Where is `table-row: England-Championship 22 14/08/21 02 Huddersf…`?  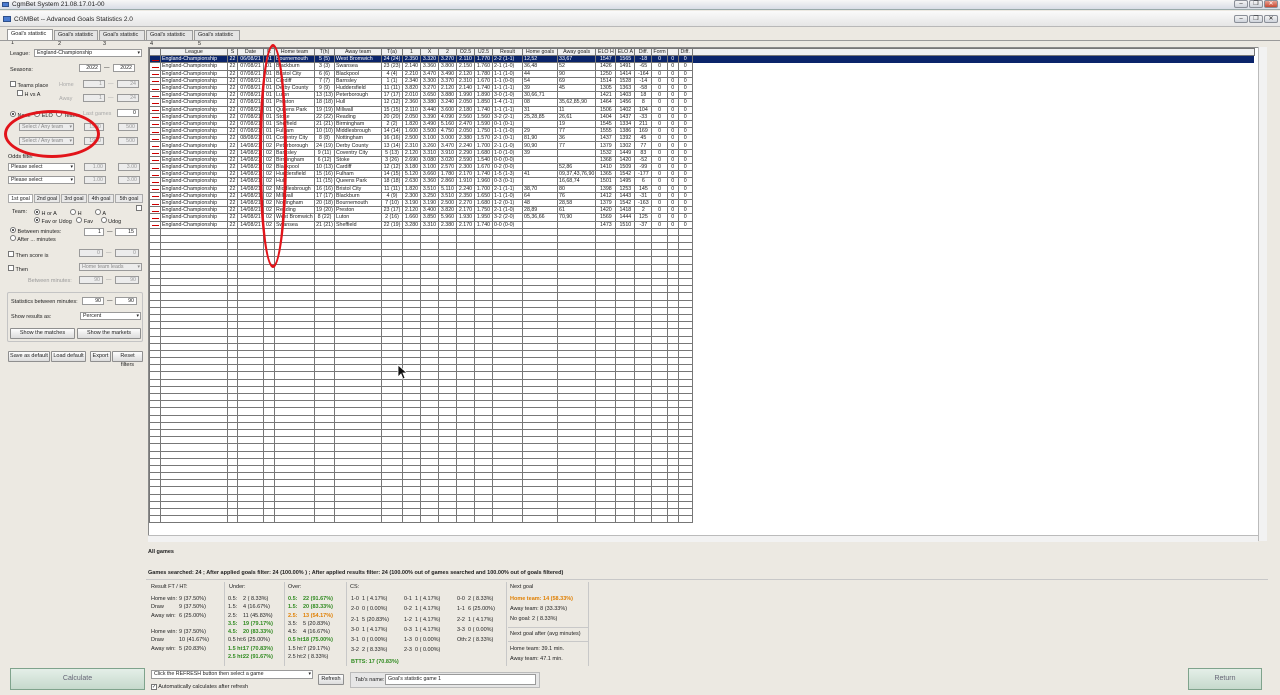
table-row: England-Championship 22 14/08/21 02 Huddersf… is located at coordinates (702, 174).